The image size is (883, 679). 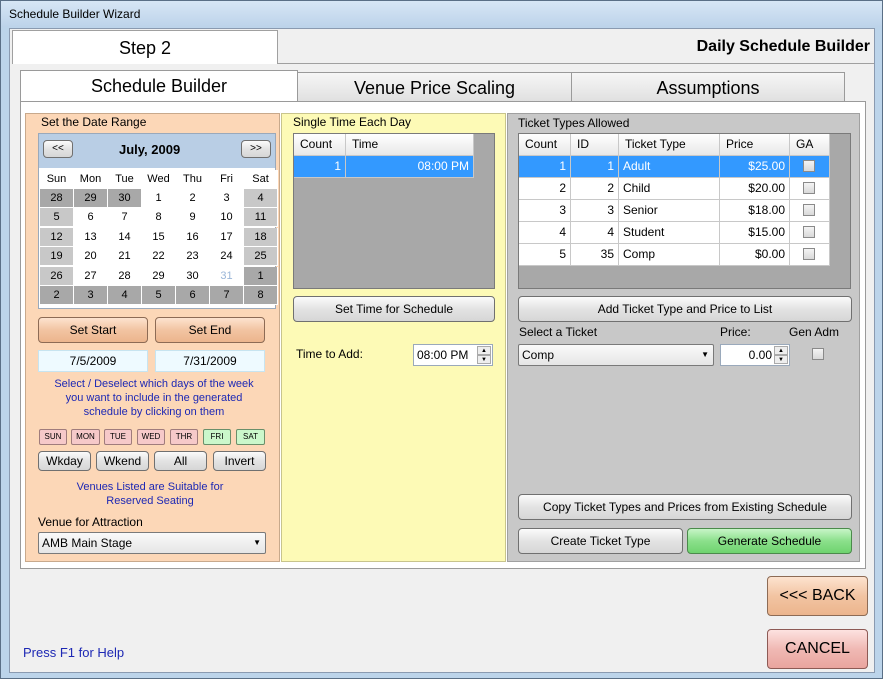 What do you see at coordinates (91, 276) in the screenshot?
I see `calendar-day: 27` at bounding box center [91, 276].